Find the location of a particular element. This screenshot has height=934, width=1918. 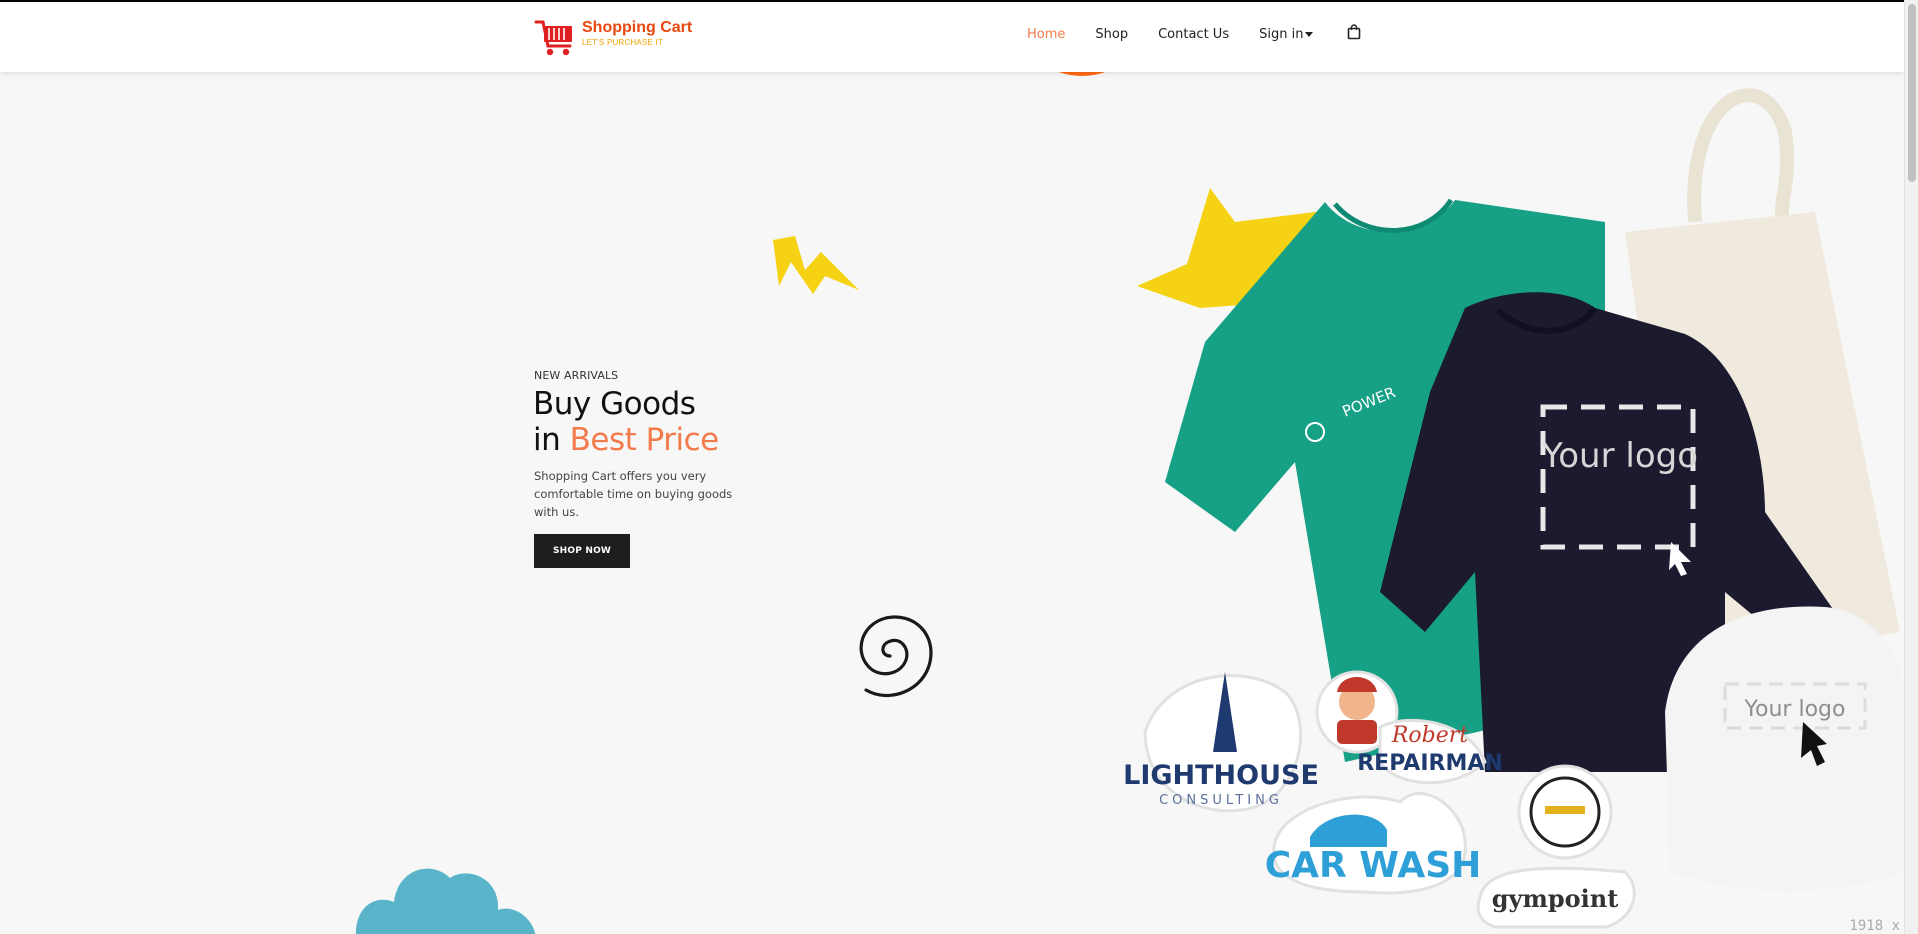

sticker-robert-text: Robert is located at coordinates (1429, 735).